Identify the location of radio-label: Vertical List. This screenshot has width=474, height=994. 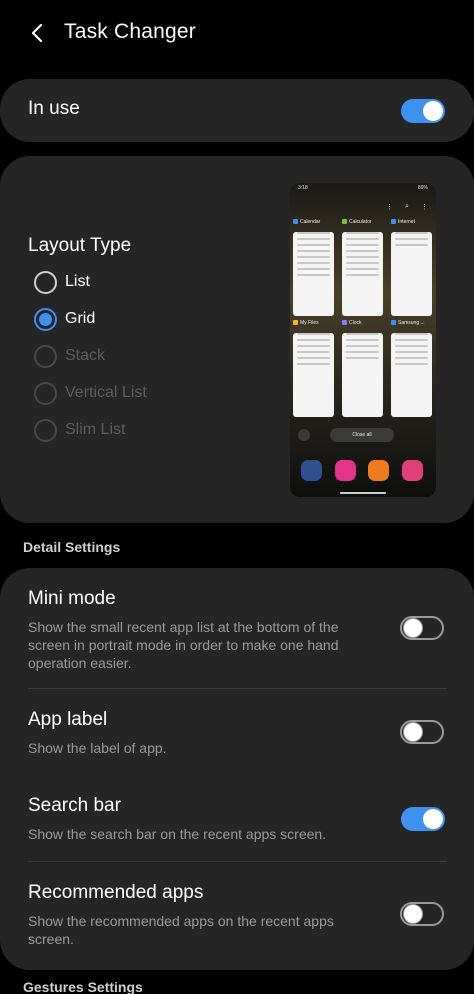
(106, 392).